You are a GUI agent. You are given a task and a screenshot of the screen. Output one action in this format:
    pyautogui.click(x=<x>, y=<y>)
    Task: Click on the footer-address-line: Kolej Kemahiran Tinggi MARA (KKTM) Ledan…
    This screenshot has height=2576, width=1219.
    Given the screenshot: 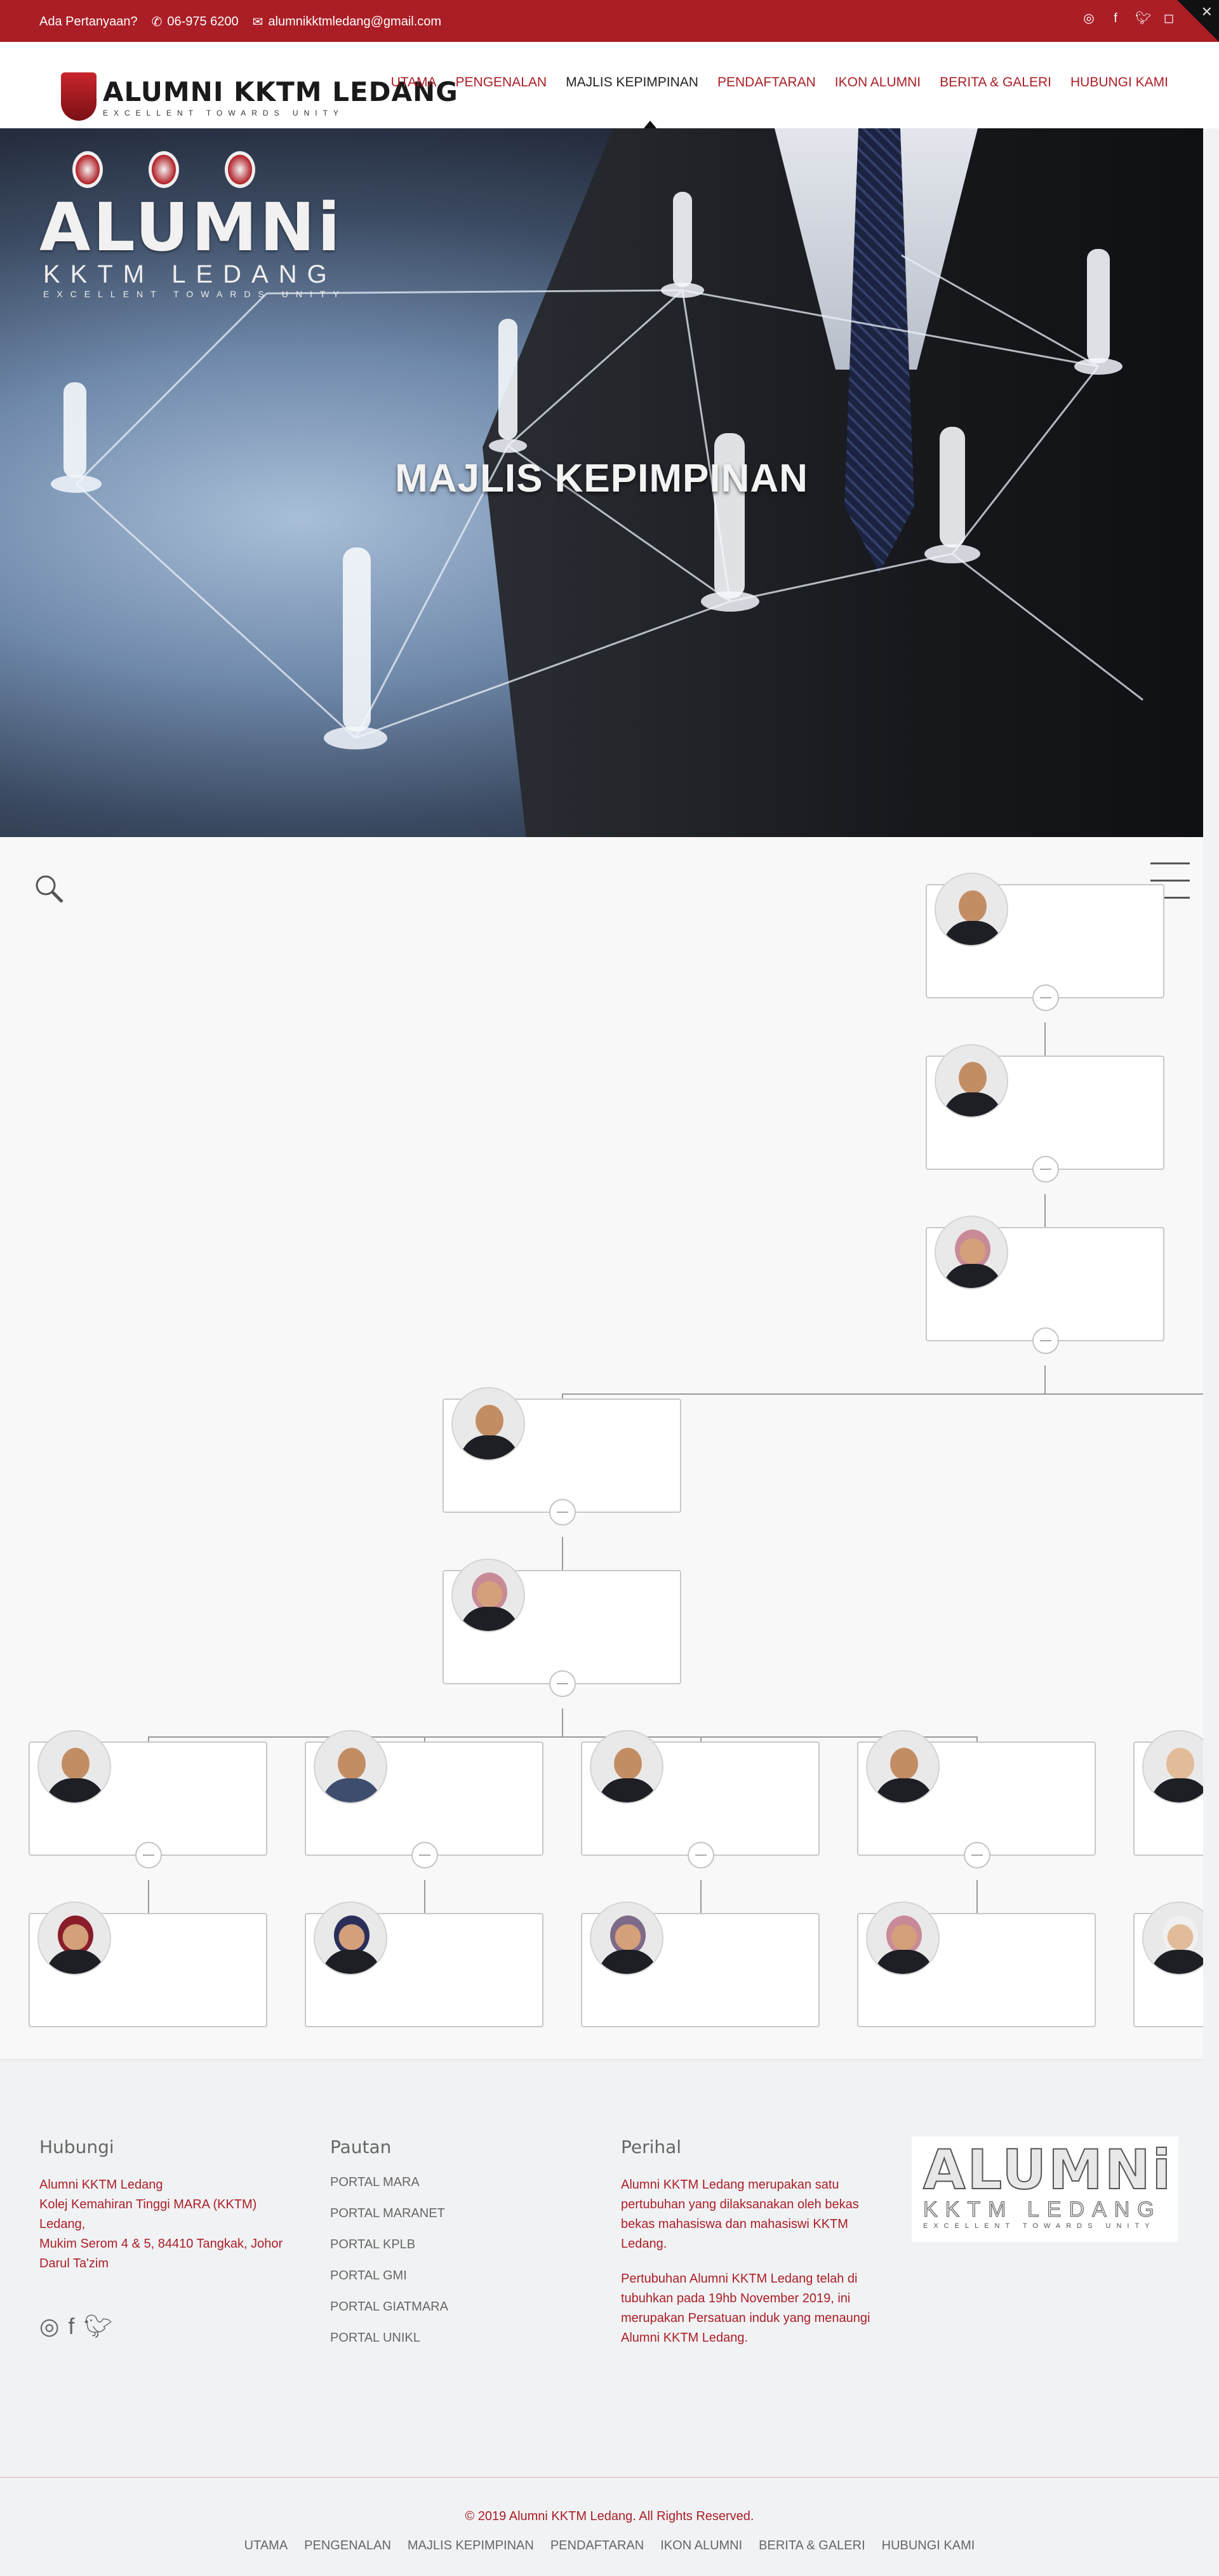 What is the action you would take?
    pyautogui.click(x=148, y=2214)
    